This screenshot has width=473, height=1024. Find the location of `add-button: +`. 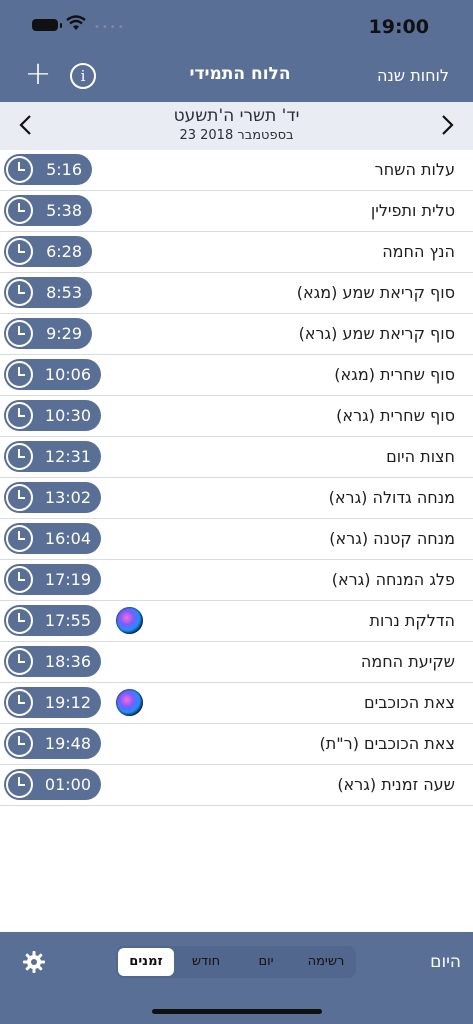

add-button: + is located at coordinates (38, 73).